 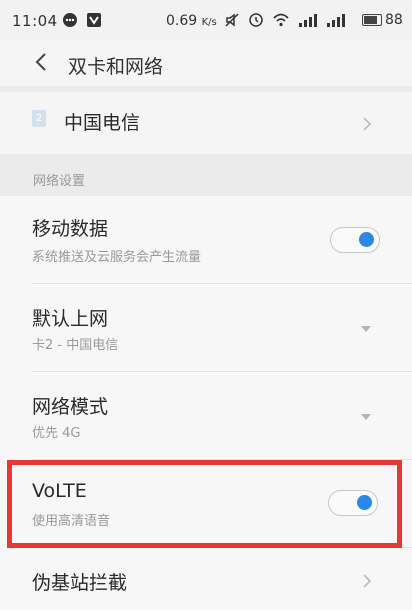 What do you see at coordinates (75, 345) in the screenshot?
I see `default-internet-subtitle: 卡2 - 中国电信` at bounding box center [75, 345].